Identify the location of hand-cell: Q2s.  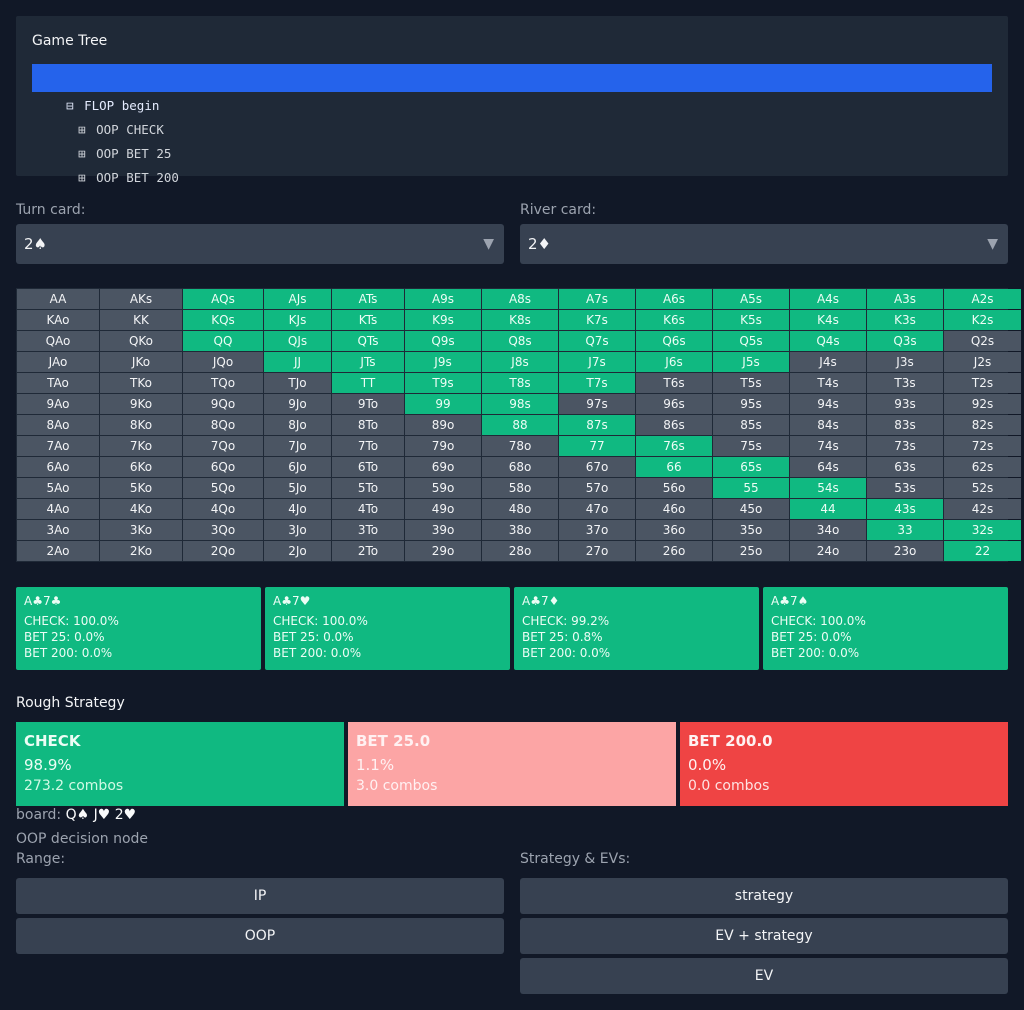
(982, 341).